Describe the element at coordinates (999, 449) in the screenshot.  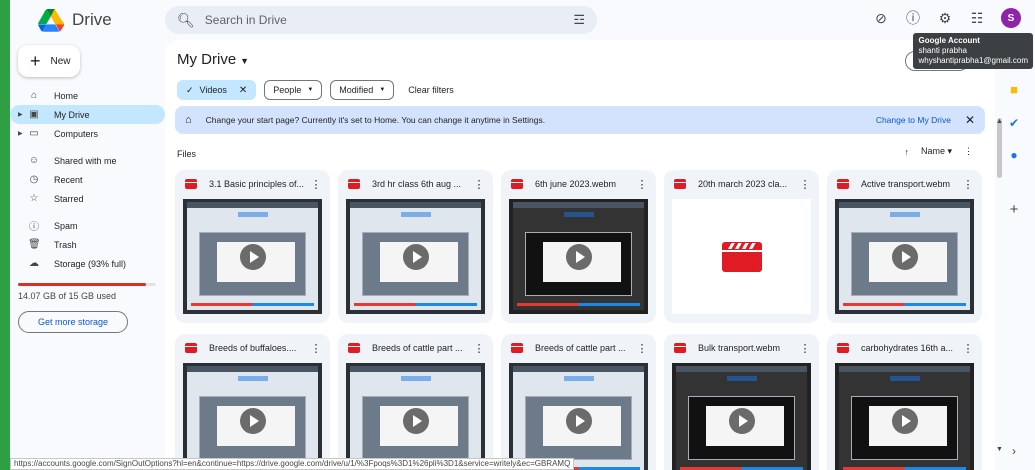
I see `scroll-down-icon: ▼` at that location.